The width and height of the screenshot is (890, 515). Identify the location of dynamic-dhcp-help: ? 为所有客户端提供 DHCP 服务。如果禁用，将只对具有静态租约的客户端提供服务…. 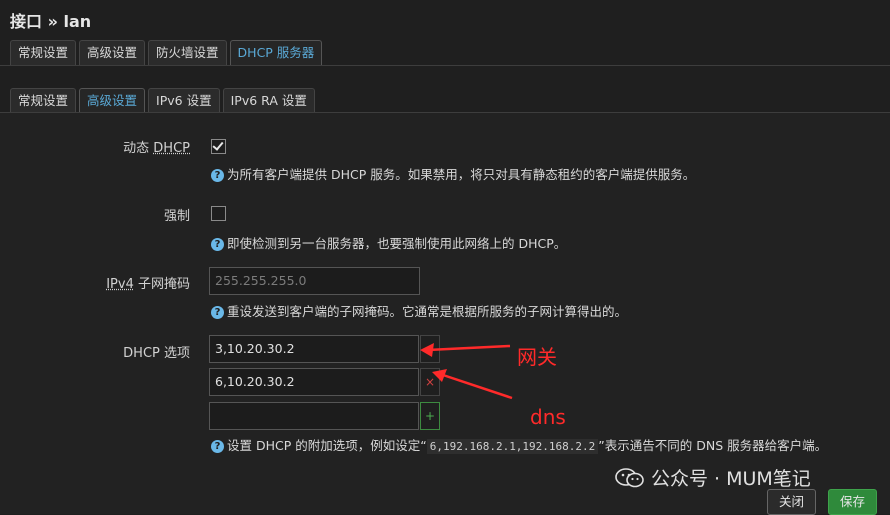
(453, 173).